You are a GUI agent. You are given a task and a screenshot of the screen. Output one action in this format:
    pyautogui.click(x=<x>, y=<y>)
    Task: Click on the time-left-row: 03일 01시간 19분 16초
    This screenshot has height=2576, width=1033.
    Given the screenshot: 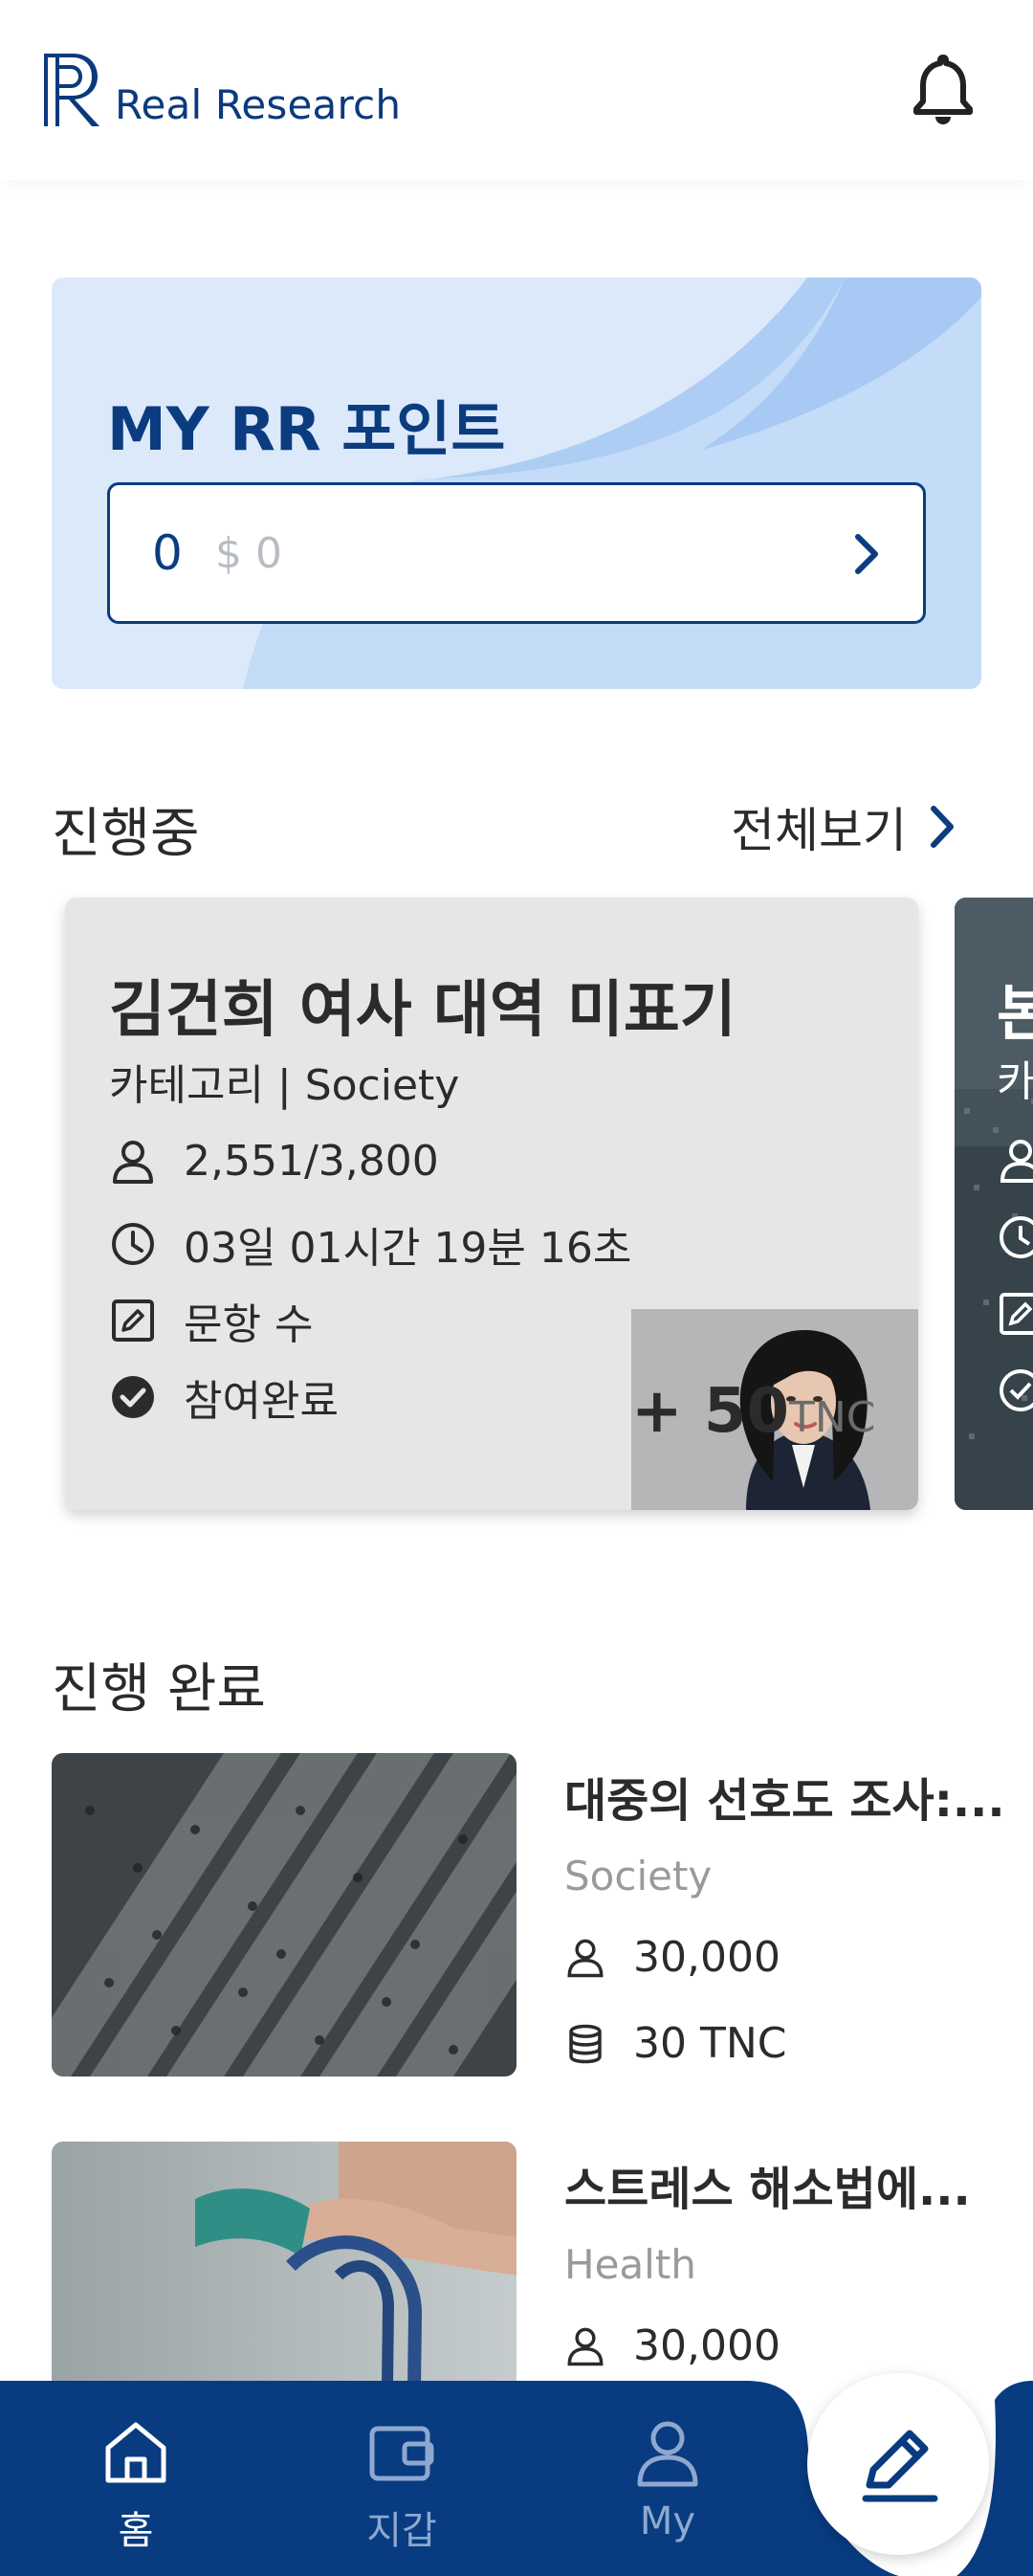 What is the action you would take?
    pyautogui.click(x=370, y=1244)
    